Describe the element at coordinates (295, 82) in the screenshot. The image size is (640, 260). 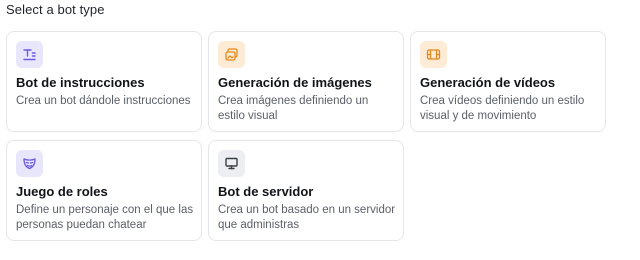
I see `card-title: Generación de imágenes` at that location.